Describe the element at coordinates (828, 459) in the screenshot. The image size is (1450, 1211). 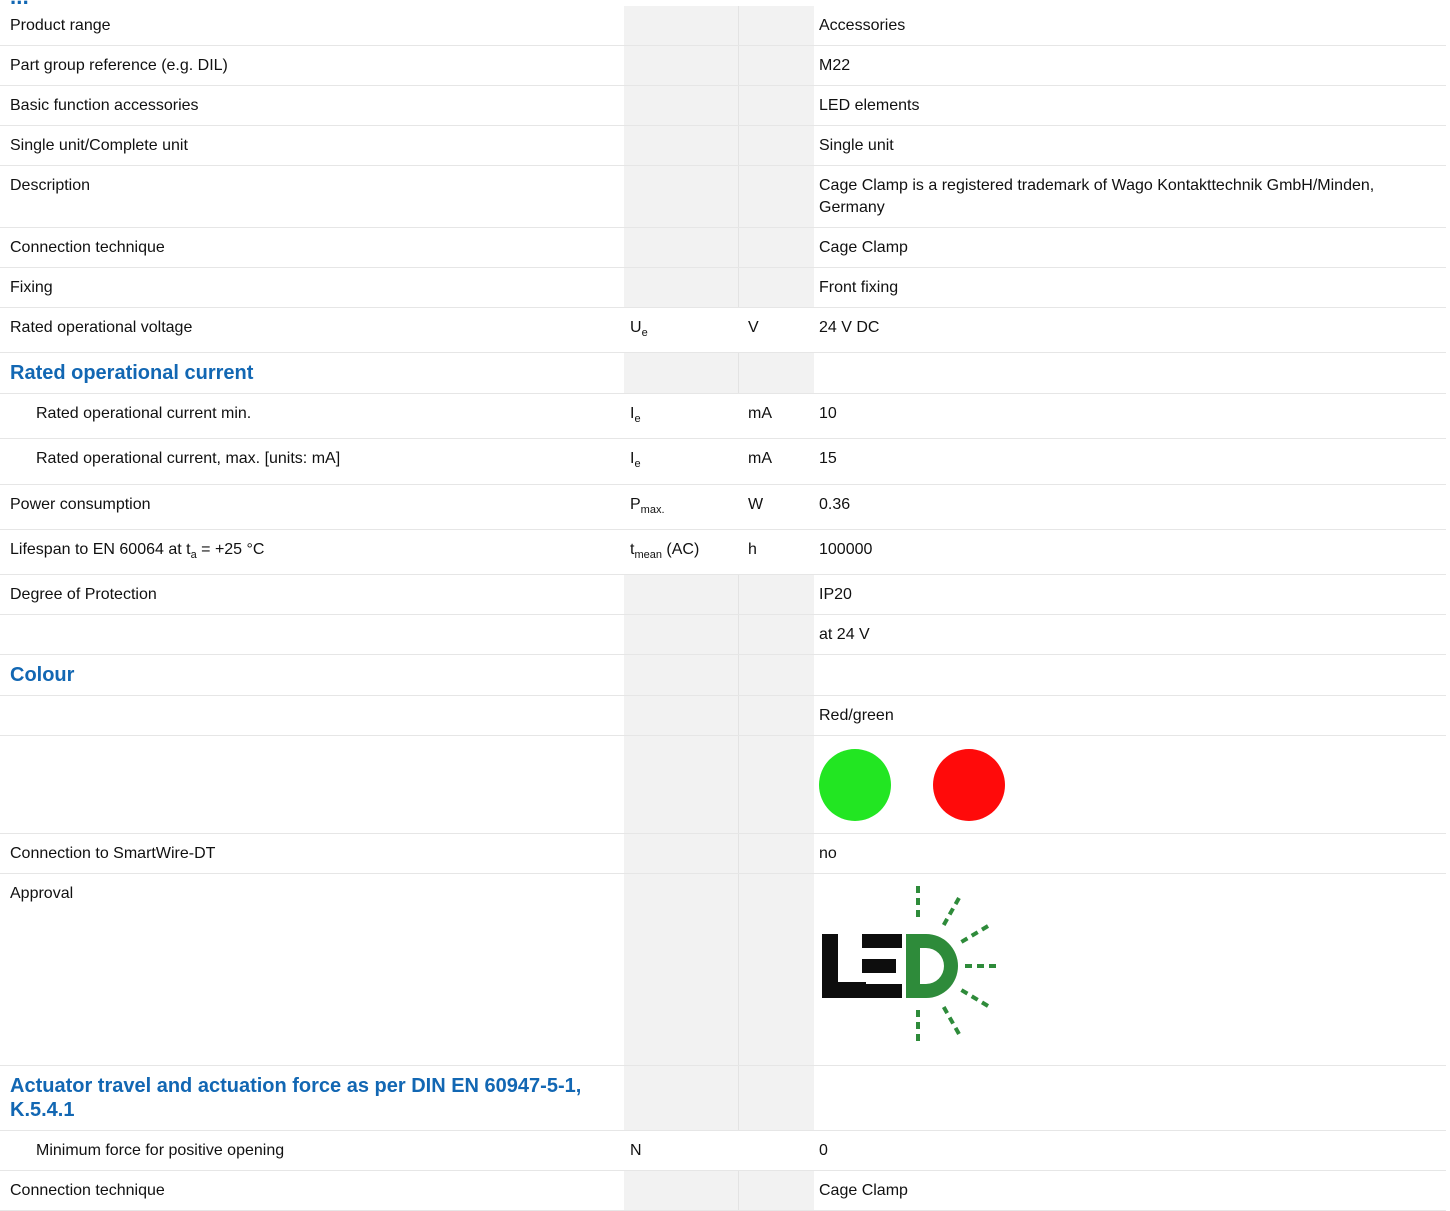
I see `row-value: 15` at that location.